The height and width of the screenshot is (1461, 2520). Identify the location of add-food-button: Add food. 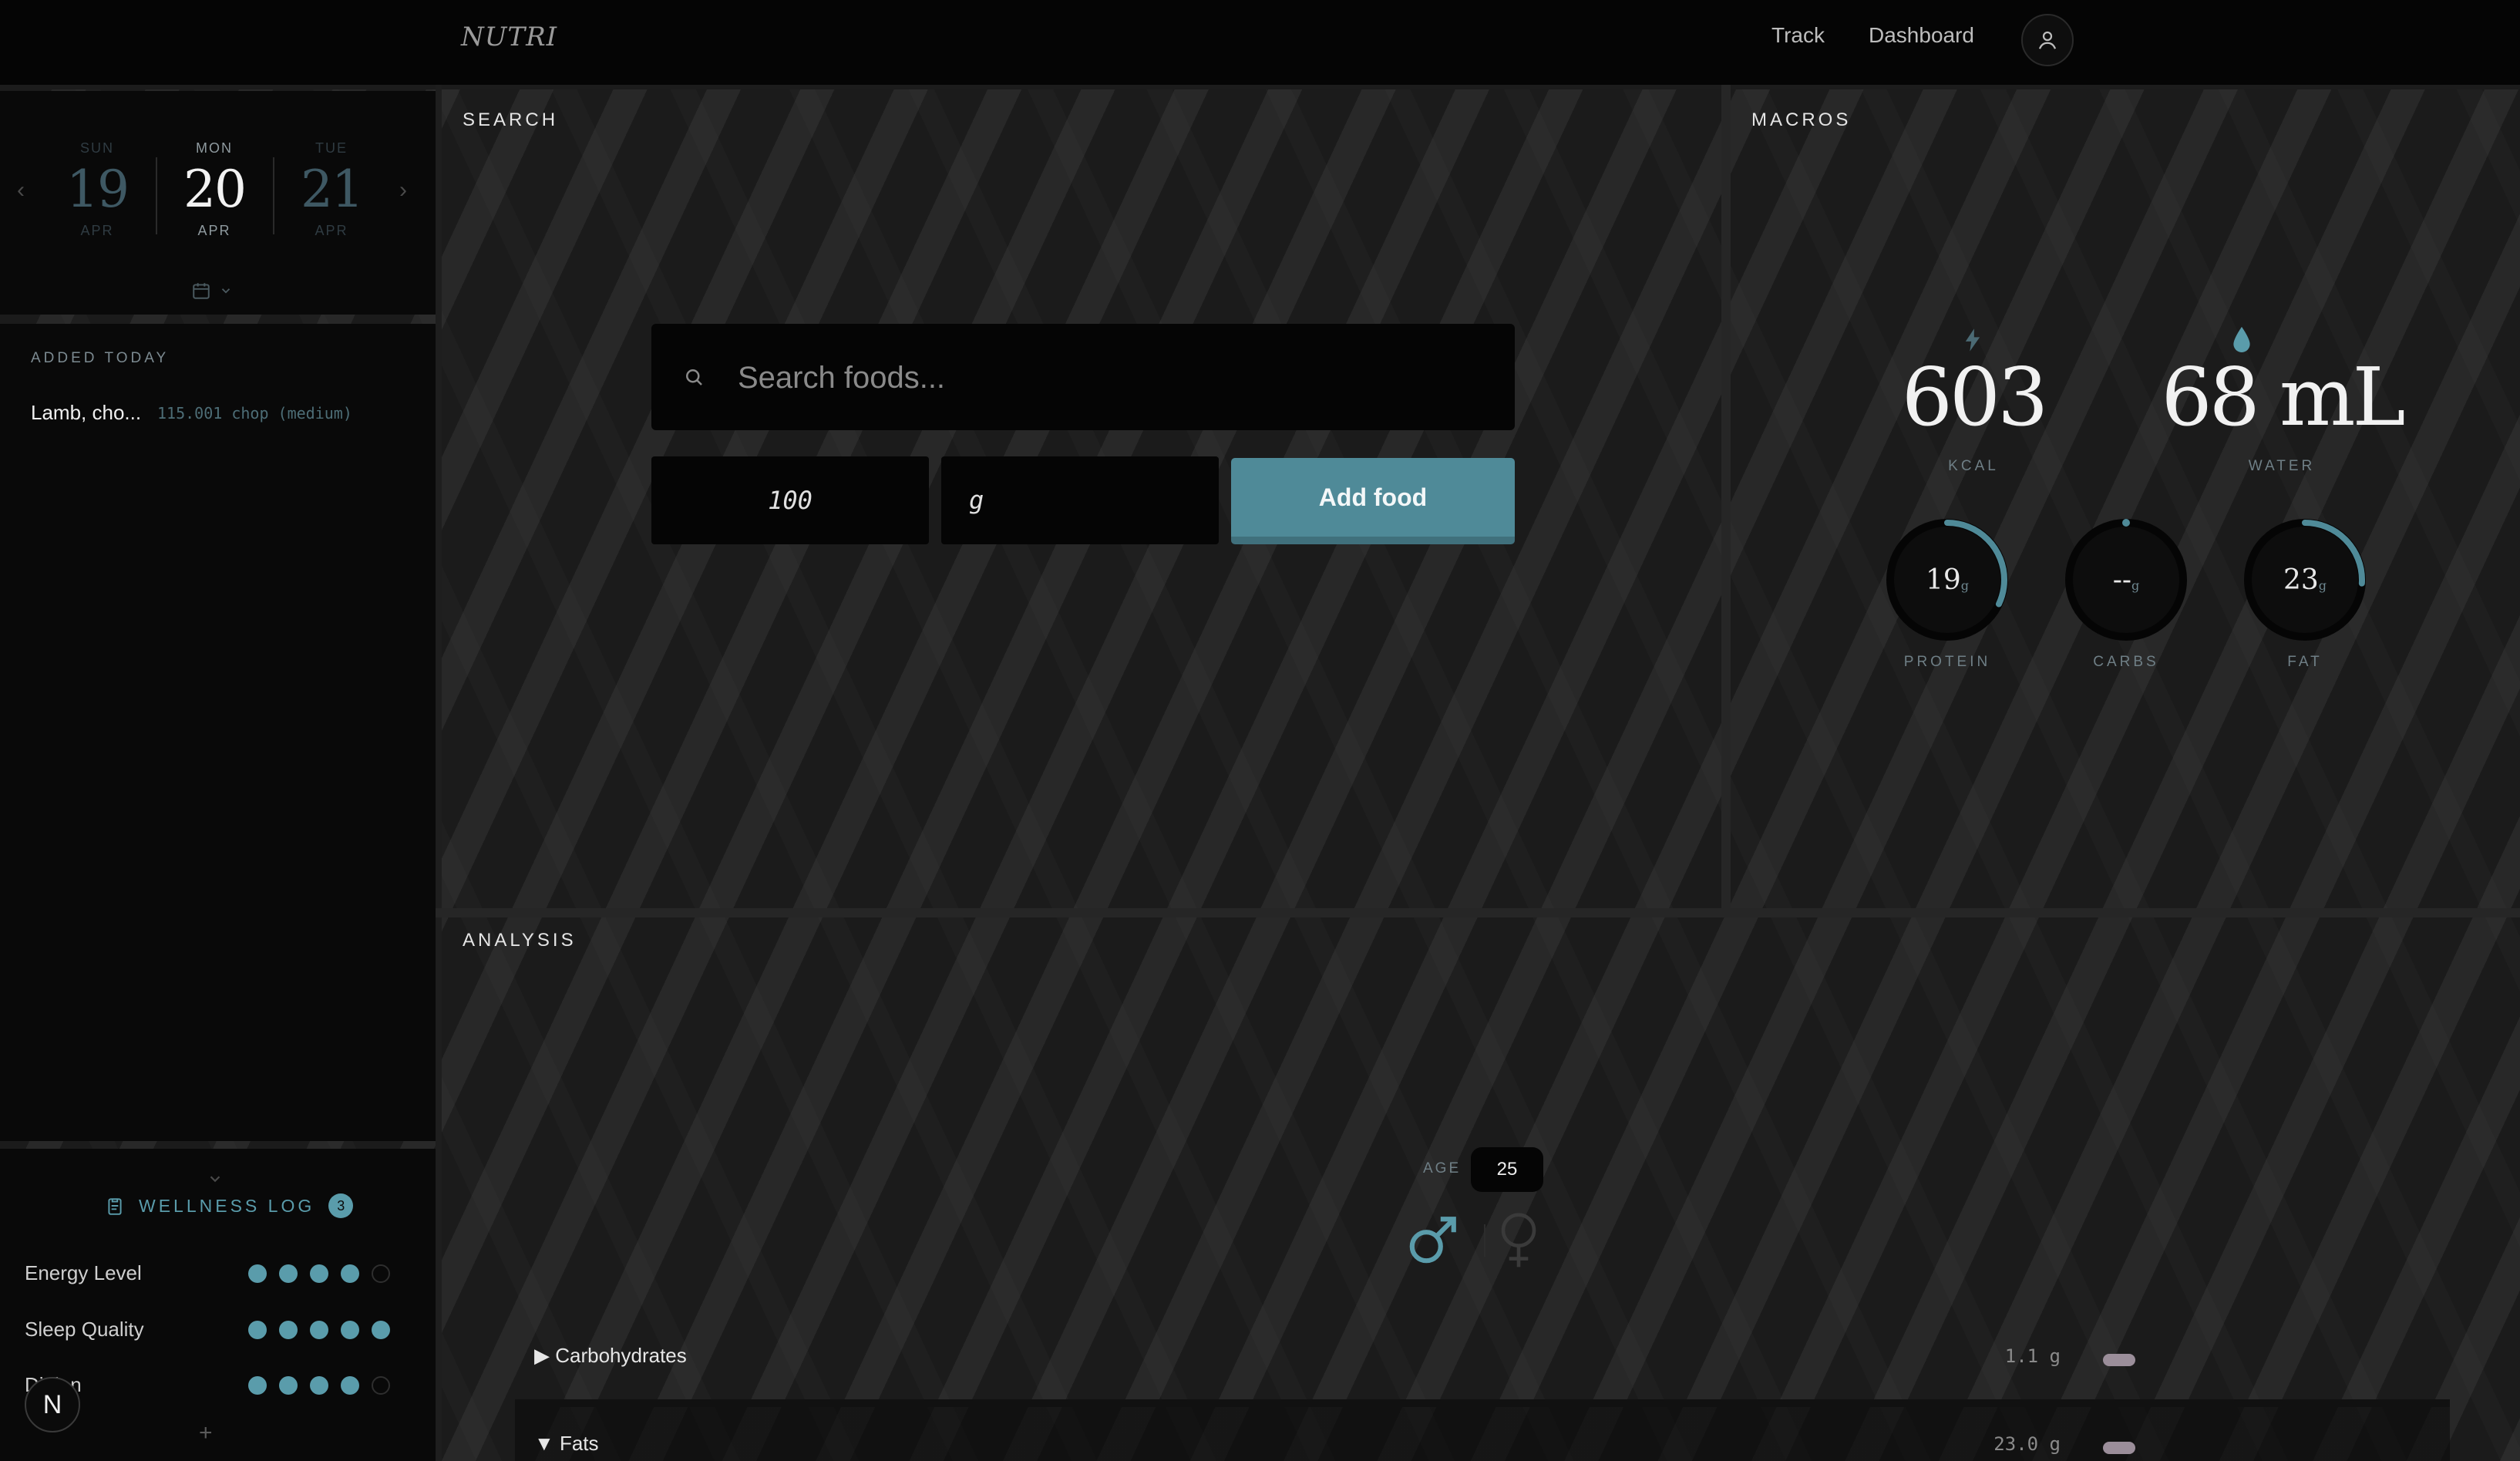
(1373, 501).